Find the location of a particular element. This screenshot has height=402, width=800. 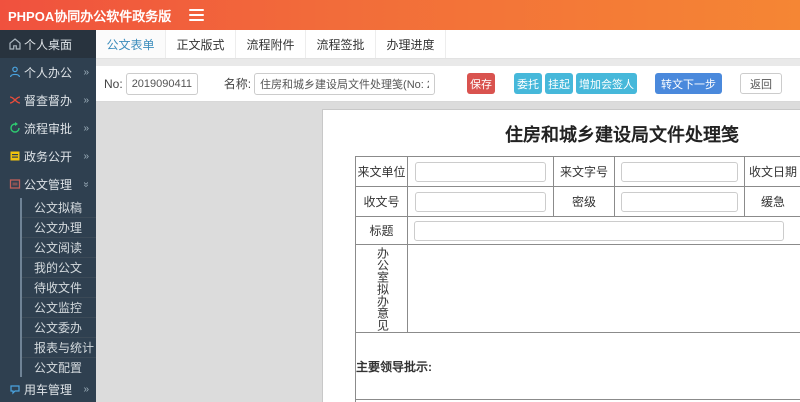

forward-next-button: 转文下一步 is located at coordinates (689, 83).